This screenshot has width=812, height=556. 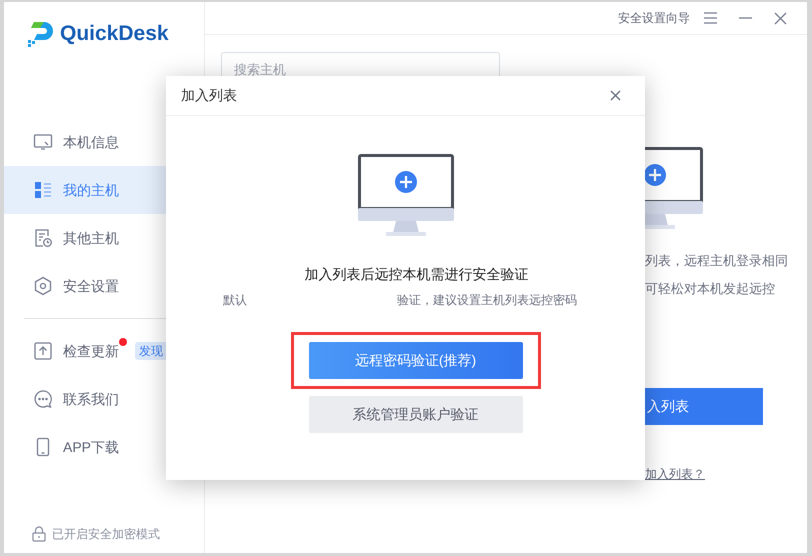 What do you see at coordinates (43, 286) in the screenshot?
I see `hexagon-icon` at bounding box center [43, 286].